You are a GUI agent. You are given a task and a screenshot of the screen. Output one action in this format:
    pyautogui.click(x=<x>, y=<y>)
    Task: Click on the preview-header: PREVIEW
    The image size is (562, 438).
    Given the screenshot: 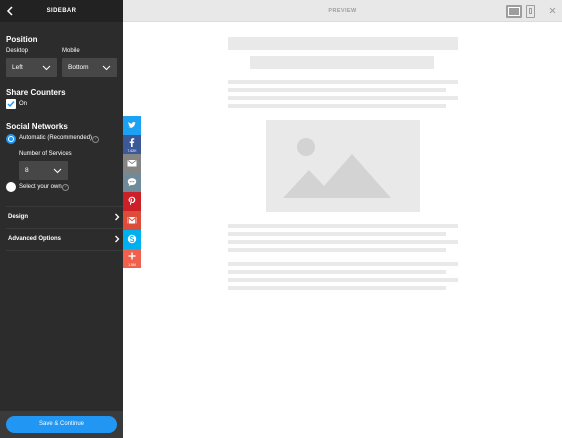 What is the action you would take?
    pyautogui.click(x=342, y=11)
    